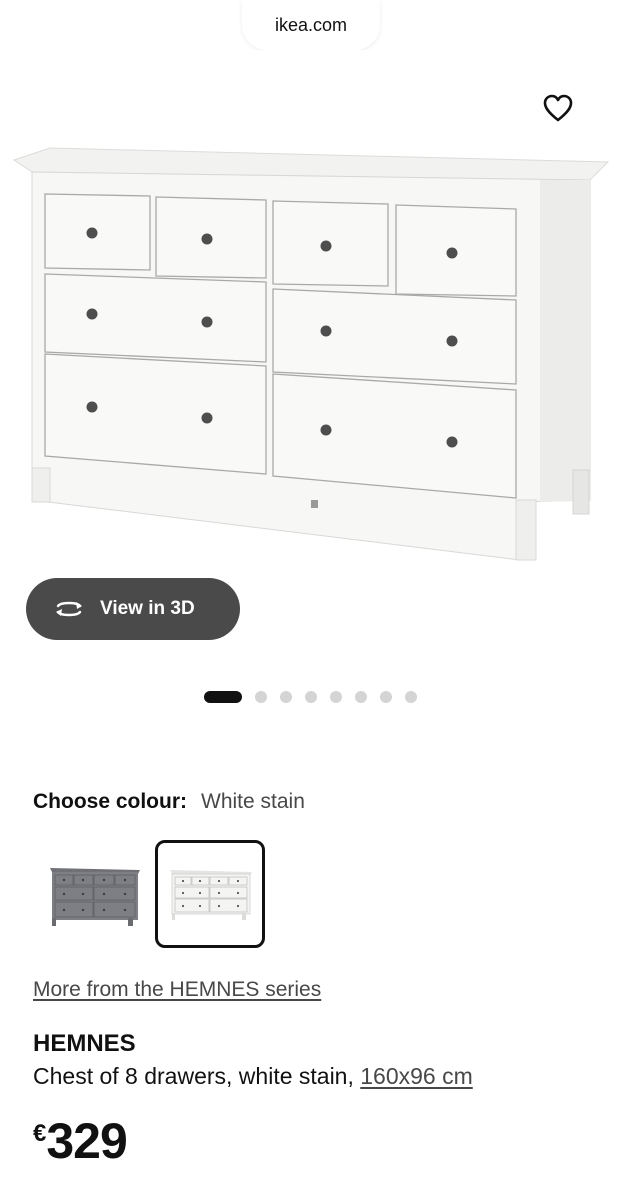 Image resolution: width=622 pixels, height=1200 pixels. I want to click on product-description-text: Chest of 8 drawers, white stain,, so click(197, 1076).